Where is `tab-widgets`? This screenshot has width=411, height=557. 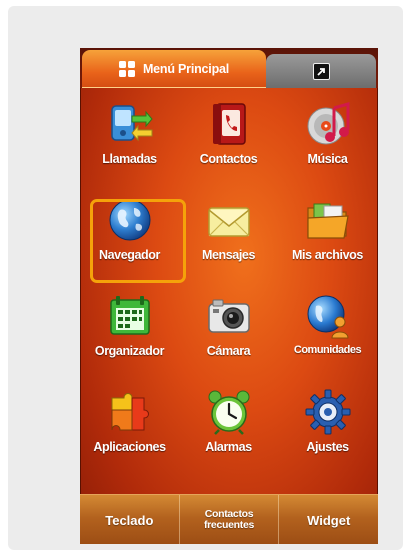 tab-widgets is located at coordinates (321, 71).